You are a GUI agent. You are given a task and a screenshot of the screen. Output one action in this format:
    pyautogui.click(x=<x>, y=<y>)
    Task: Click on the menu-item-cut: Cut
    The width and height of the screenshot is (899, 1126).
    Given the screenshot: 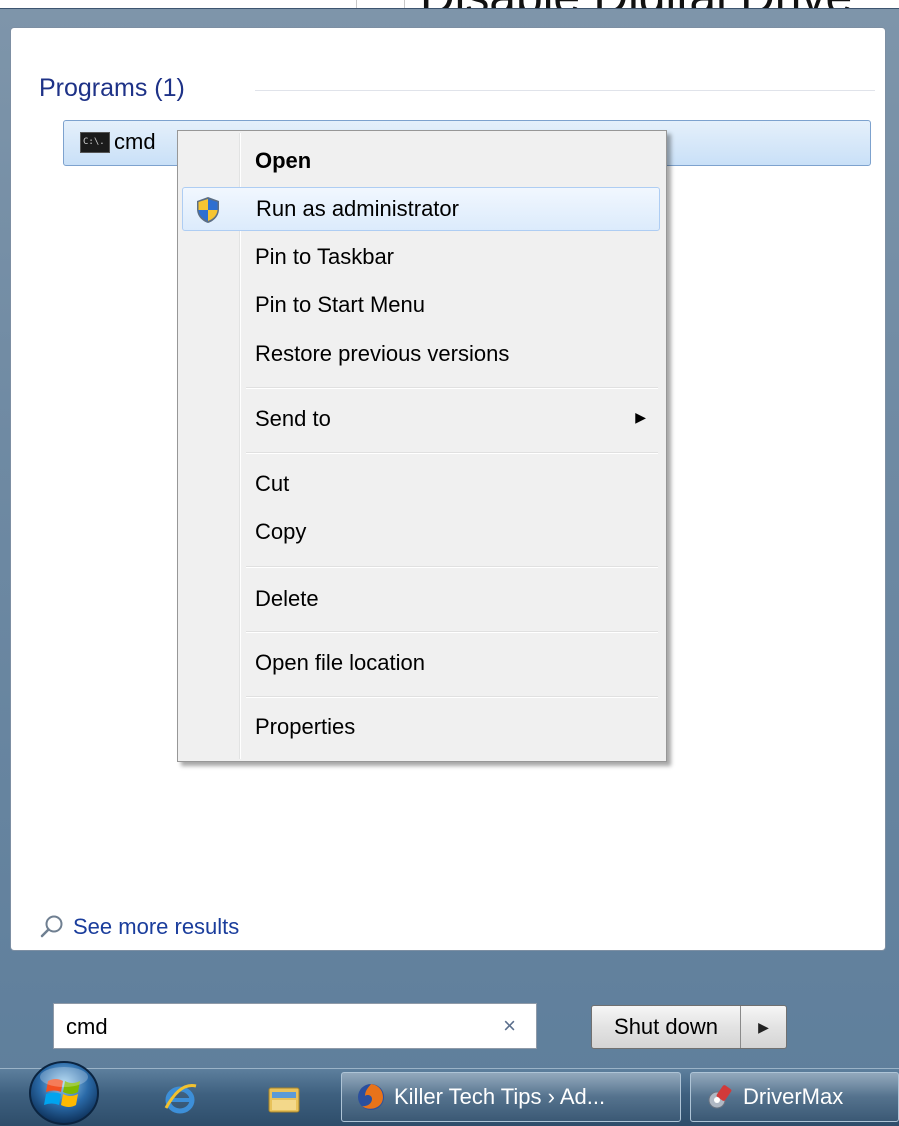 What is the action you would take?
    pyautogui.click(x=421, y=484)
    